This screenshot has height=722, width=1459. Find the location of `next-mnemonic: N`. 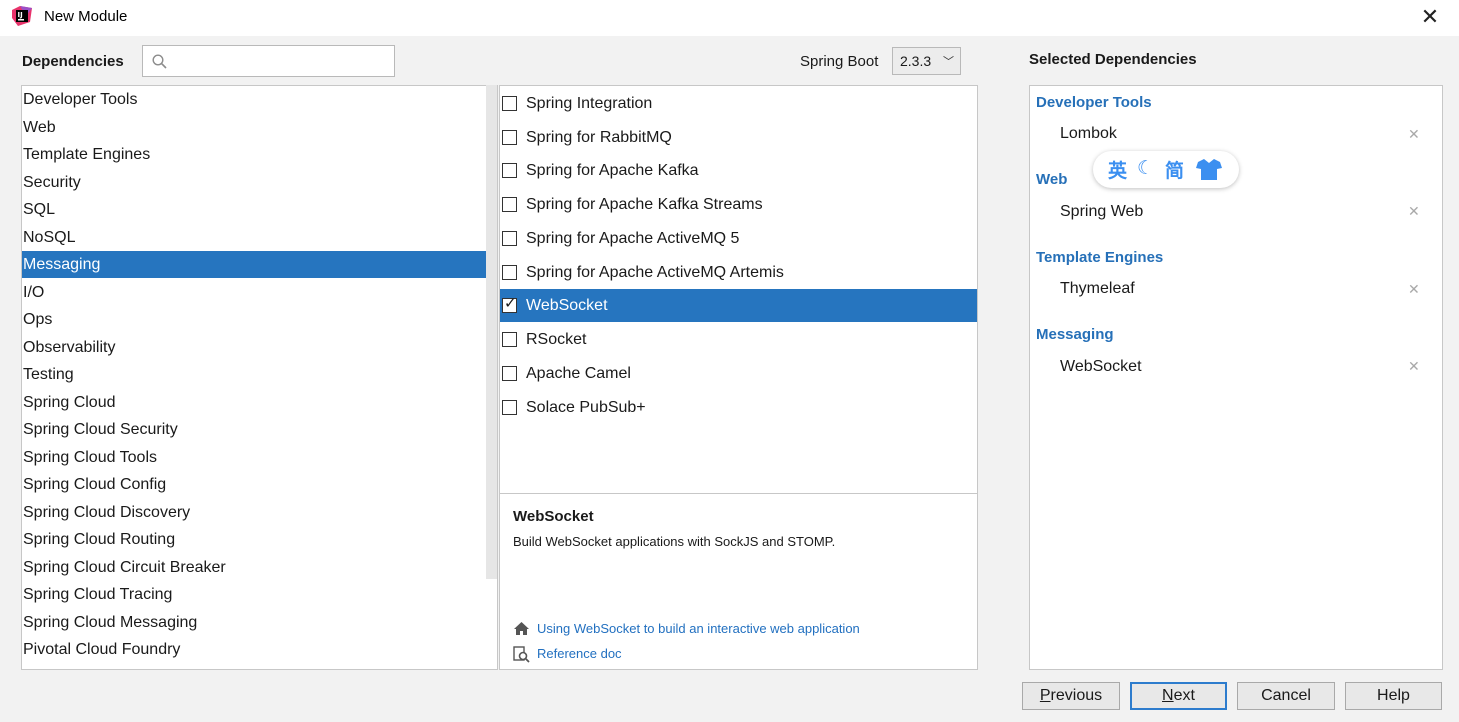

next-mnemonic: N is located at coordinates (1168, 695).